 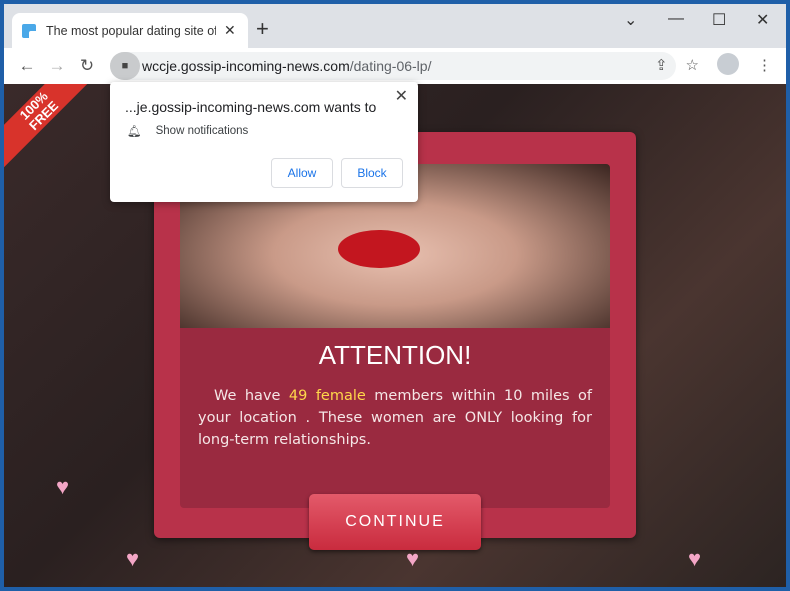 I want to click on bell-icon: 🔔︎, so click(x=134, y=132).